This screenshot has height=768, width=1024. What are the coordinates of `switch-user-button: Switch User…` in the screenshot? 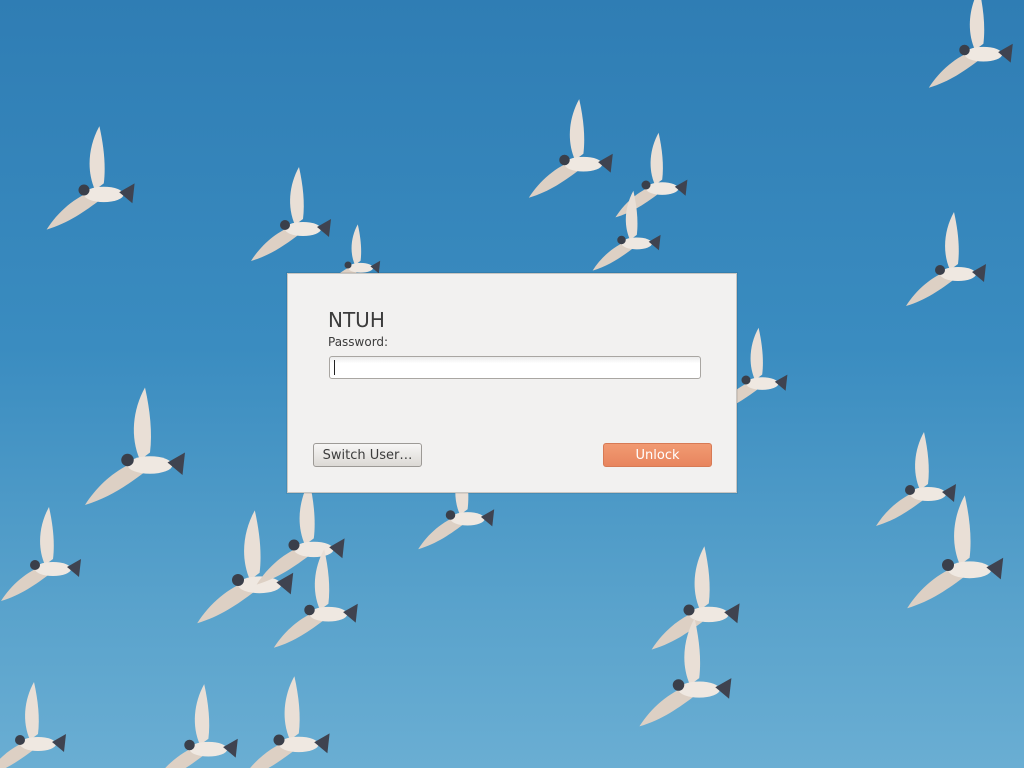 It's located at (367, 455).